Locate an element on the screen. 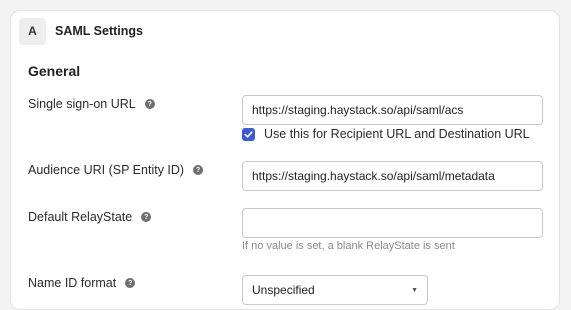  app-badge: A is located at coordinates (32, 31).